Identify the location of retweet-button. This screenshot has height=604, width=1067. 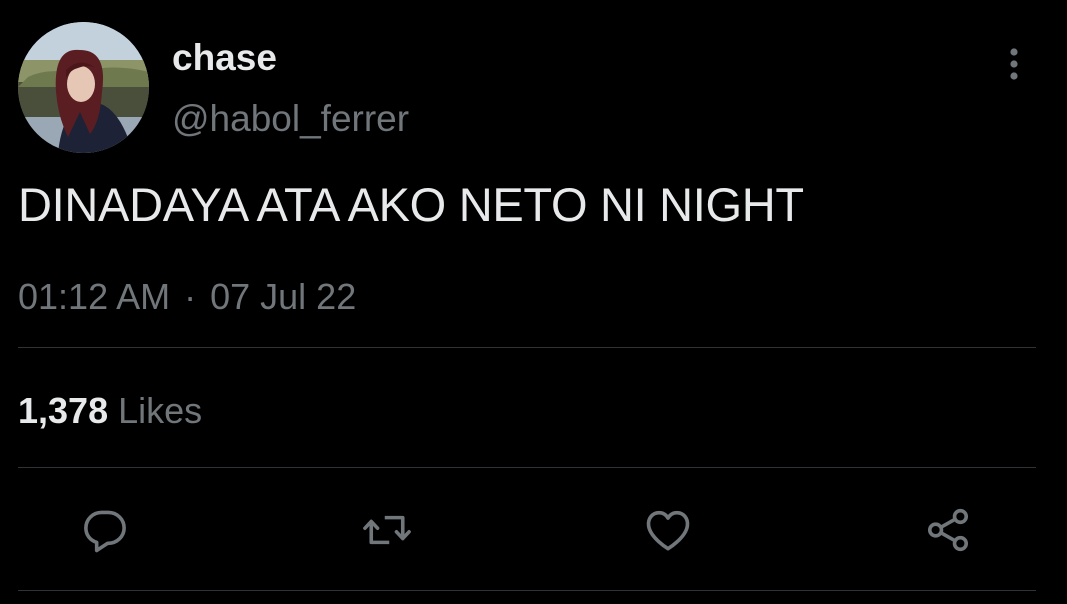
(387, 530).